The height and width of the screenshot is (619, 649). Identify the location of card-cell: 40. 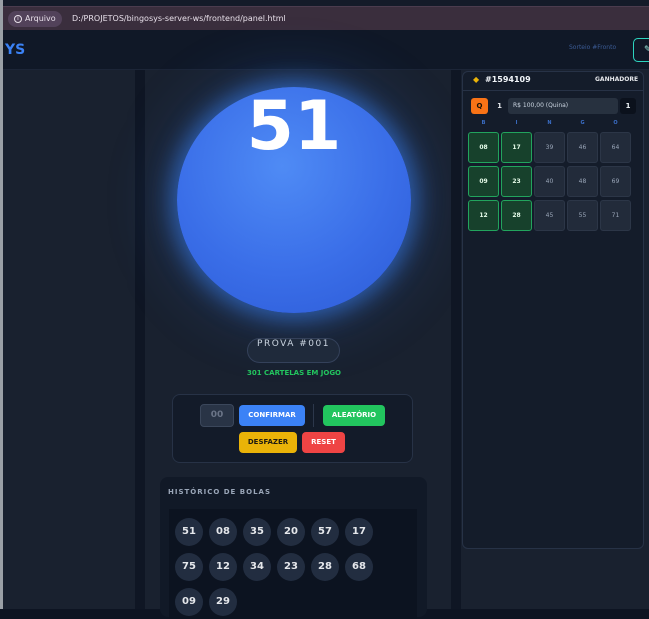
(549, 181).